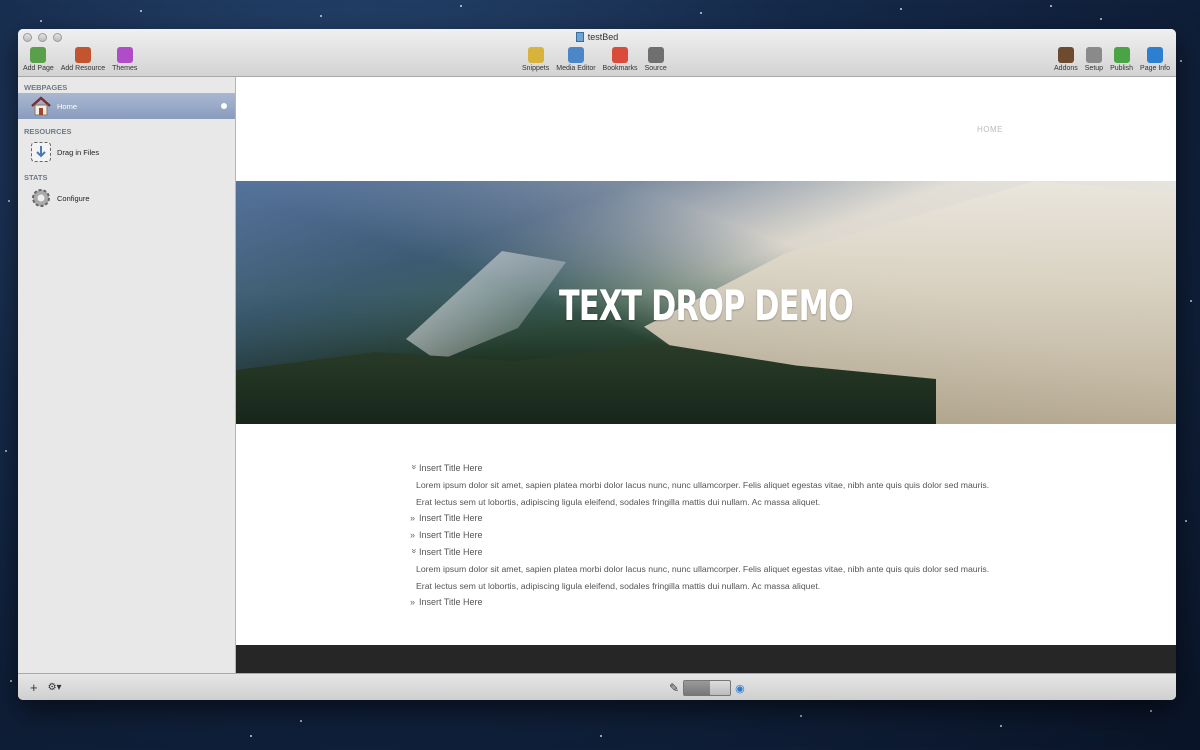  Describe the element at coordinates (535, 59) in the screenshot. I see `snippets-button: Snippets` at that location.